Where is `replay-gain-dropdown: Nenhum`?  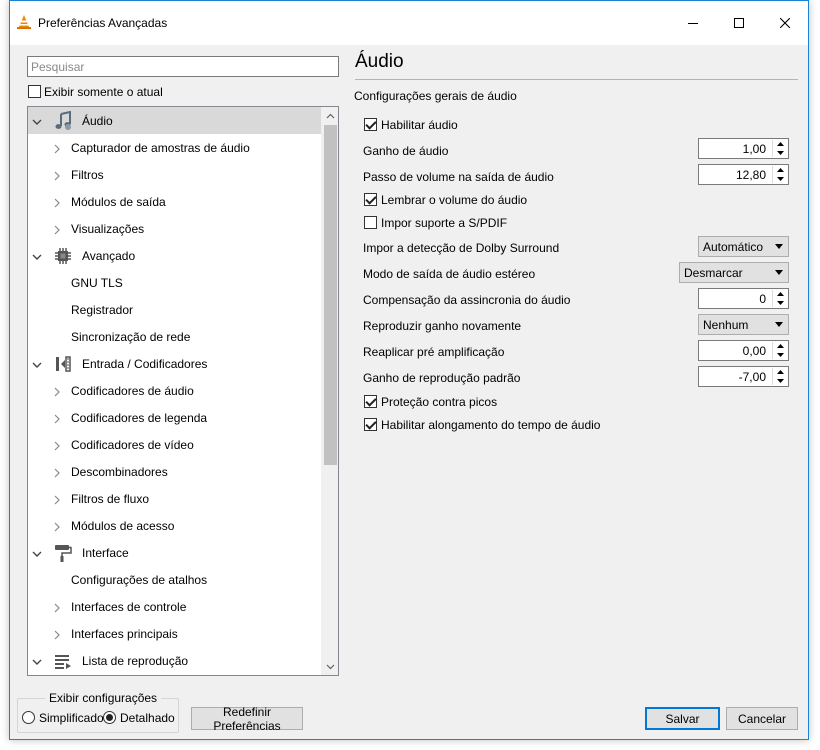 replay-gain-dropdown: Nenhum is located at coordinates (743, 324).